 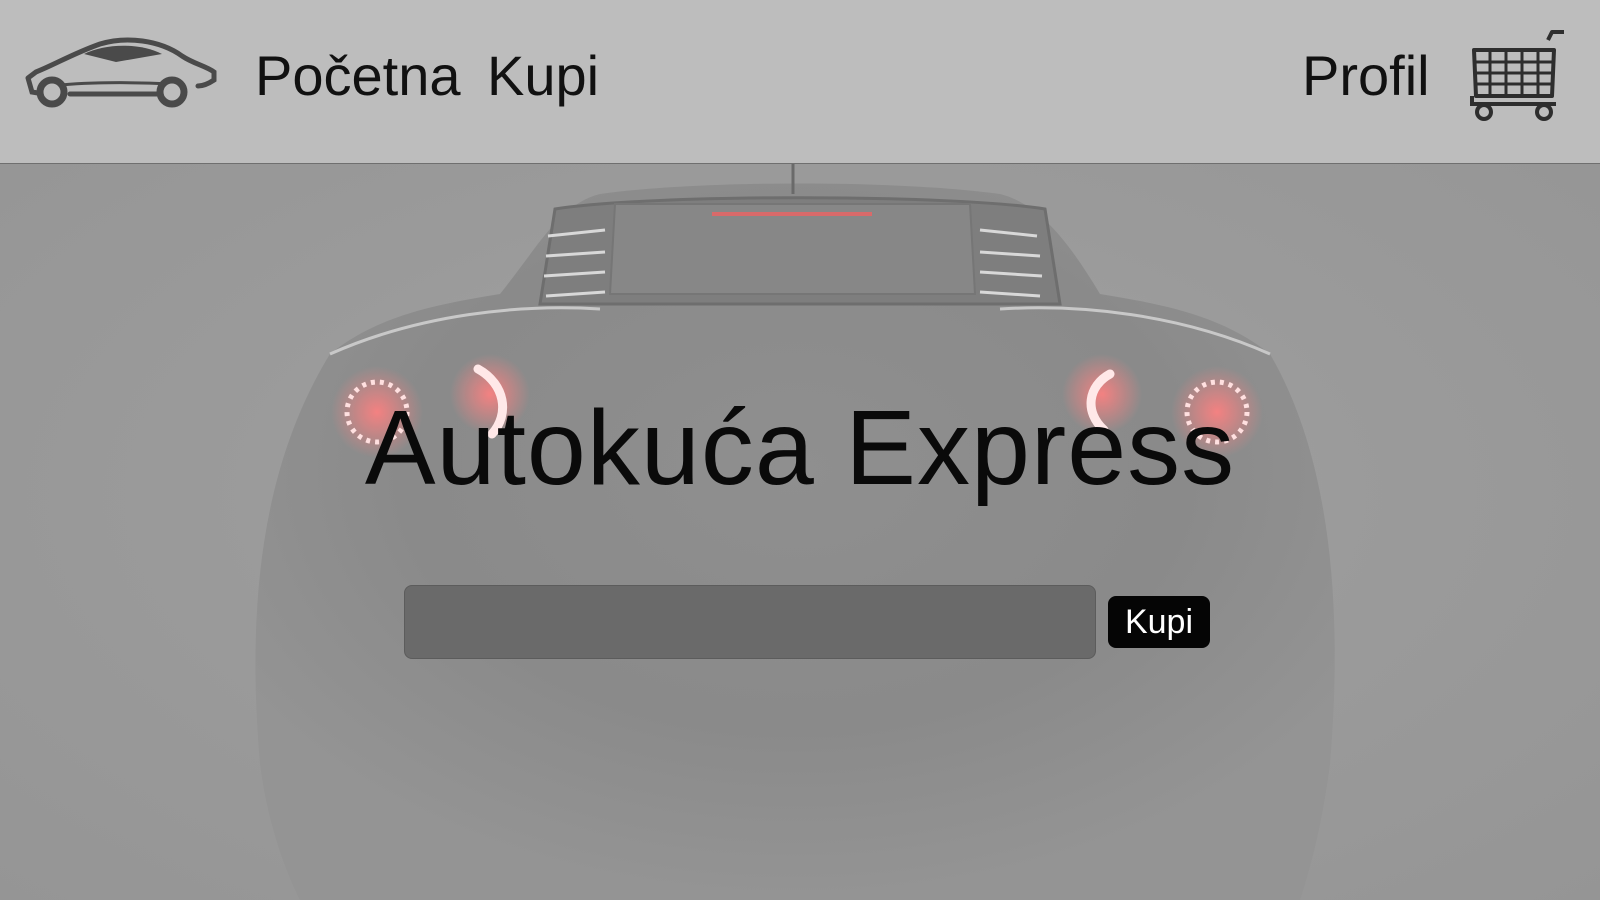 I want to click on page-title: Autokuća Express, so click(x=800, y=448).